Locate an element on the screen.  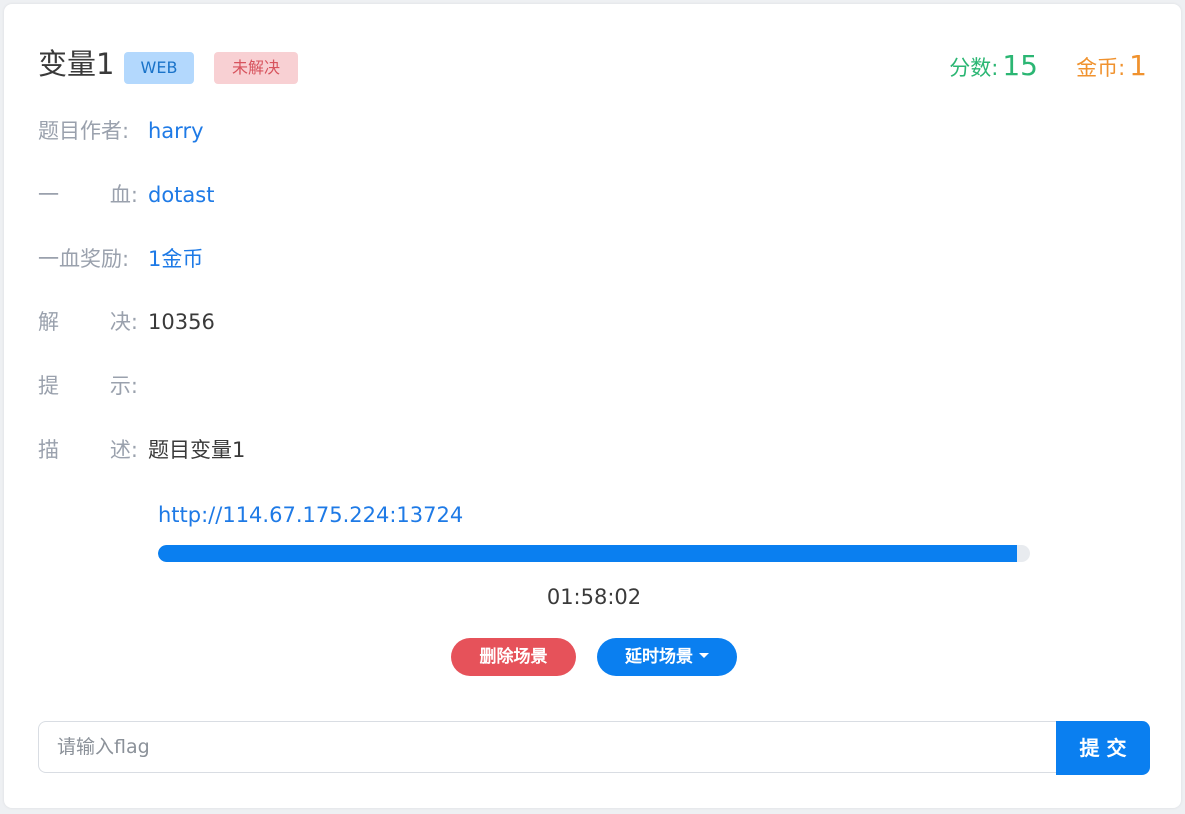
scene-progress-fill is located at coordinates (587, 553).